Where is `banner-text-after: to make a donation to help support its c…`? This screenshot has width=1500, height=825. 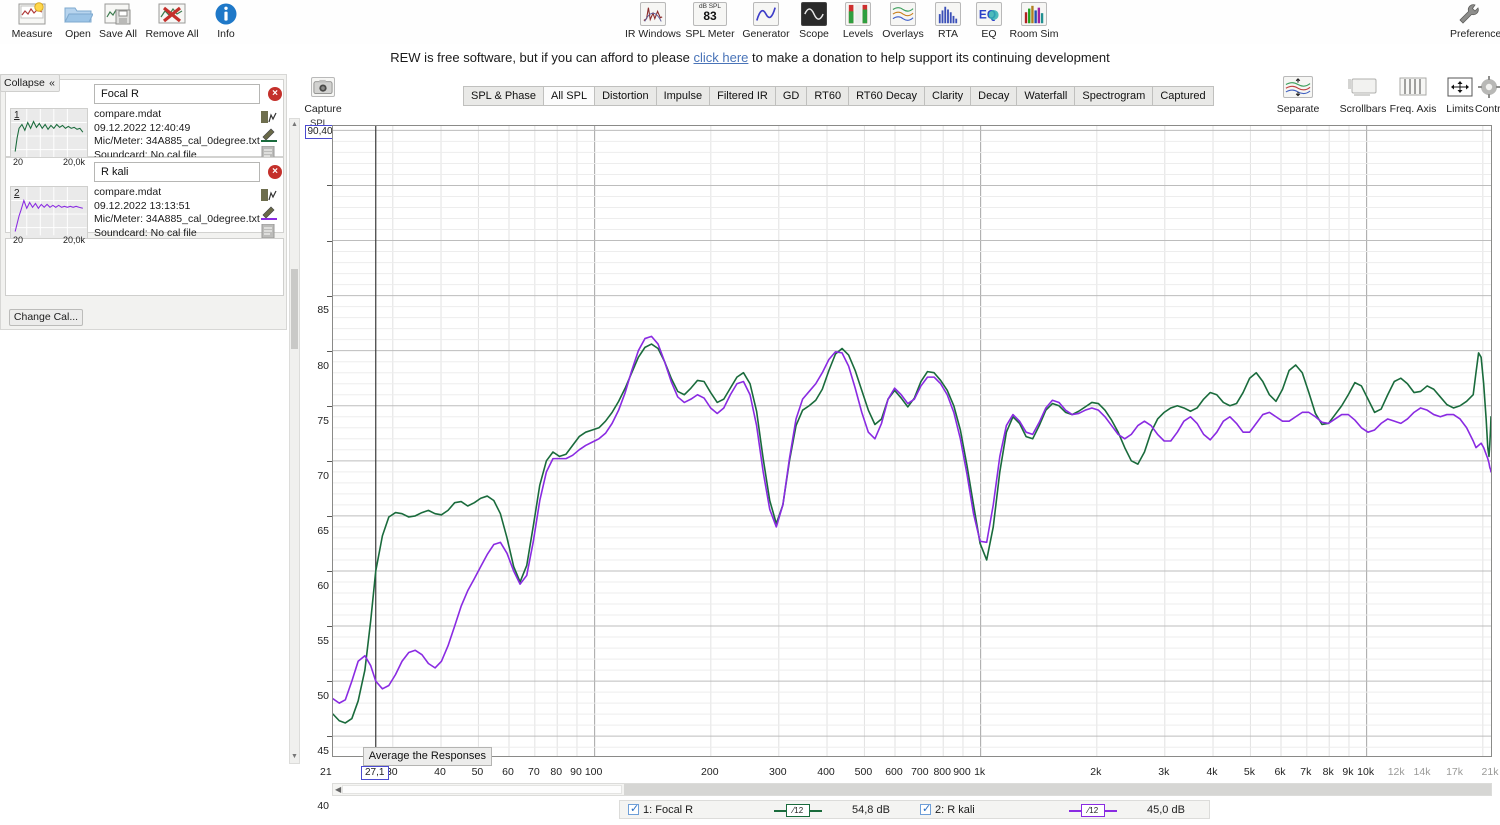 banner-text-after: to make a donation to help support its c… is located at coordinates (929, 57).